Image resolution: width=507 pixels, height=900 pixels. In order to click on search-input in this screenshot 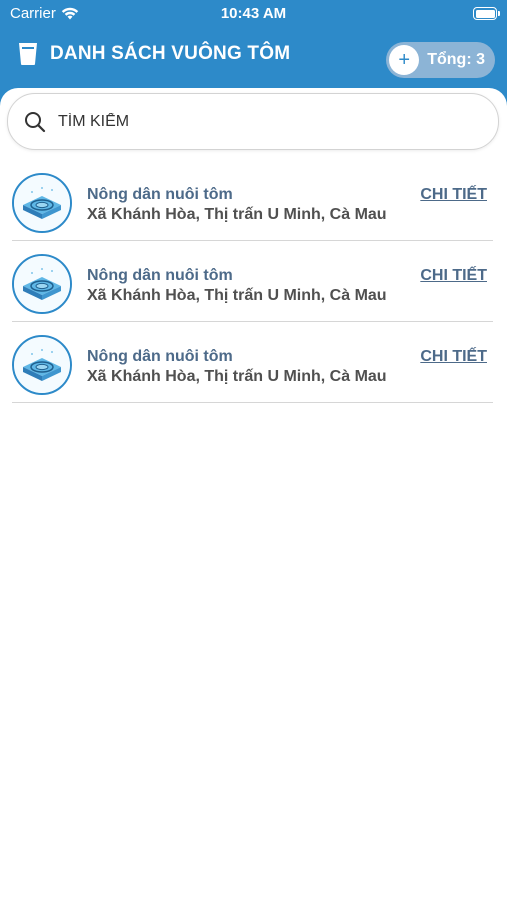, I will do `click(248, 121)`.